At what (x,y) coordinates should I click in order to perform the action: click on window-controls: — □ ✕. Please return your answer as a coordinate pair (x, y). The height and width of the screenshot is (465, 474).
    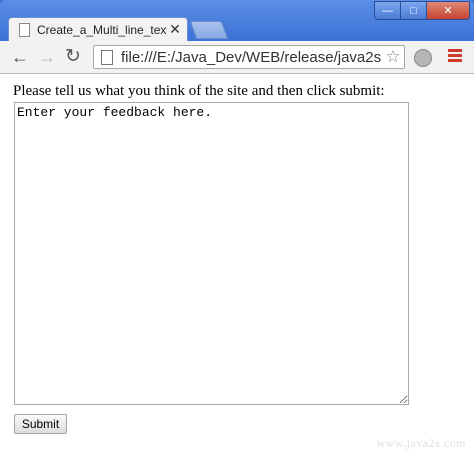
    Looking at the image, I should click on (422, 10).